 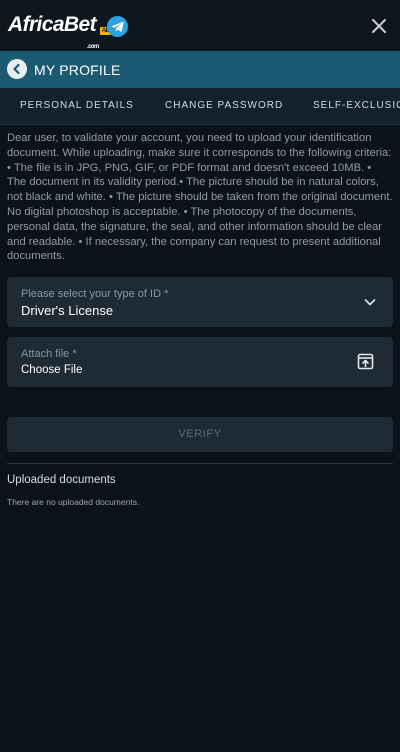 I want to click on id-type-label: Please select your type of ID *, so click(x=95, y=294).